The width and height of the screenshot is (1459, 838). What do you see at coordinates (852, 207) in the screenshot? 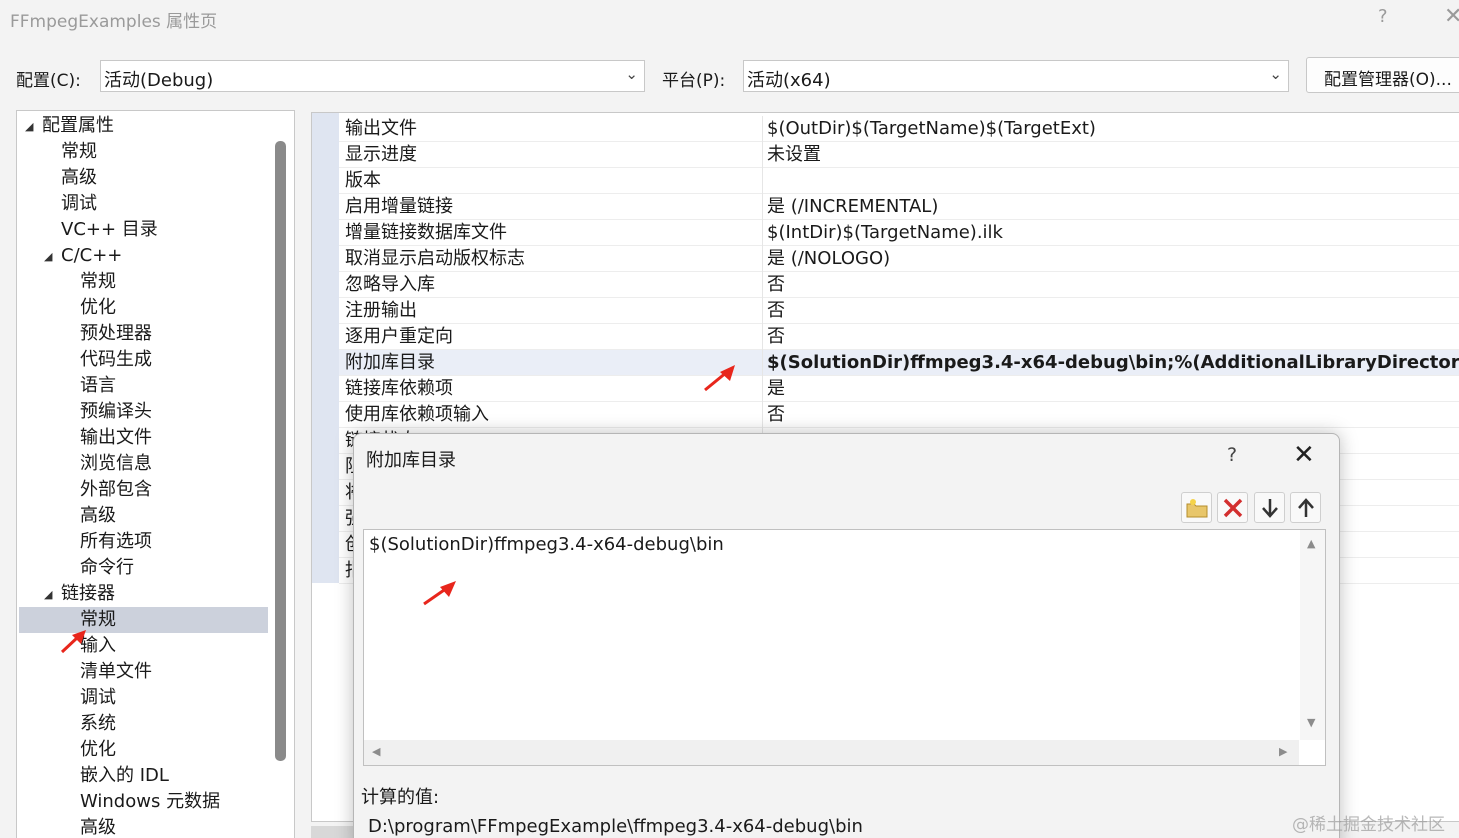
I see `property-value: 是 (/INCREMENTAL)` at bounding box center [852, 207].